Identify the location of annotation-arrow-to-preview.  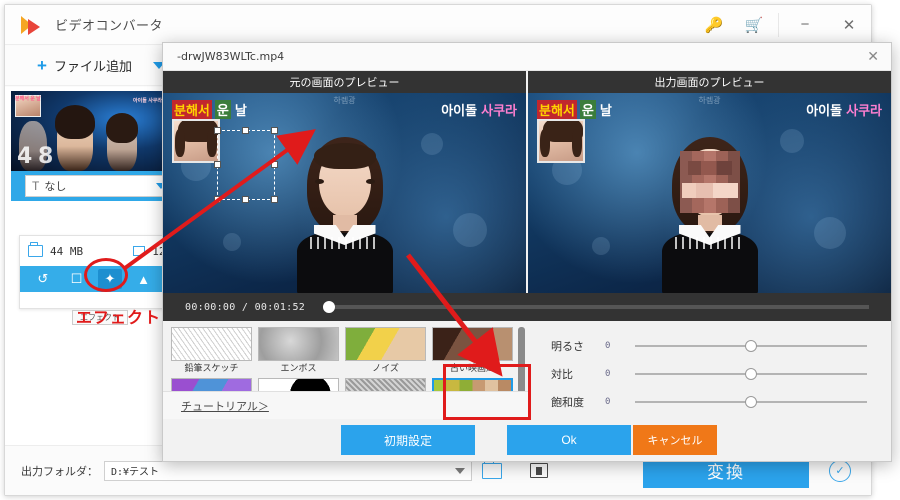
(219, 199).